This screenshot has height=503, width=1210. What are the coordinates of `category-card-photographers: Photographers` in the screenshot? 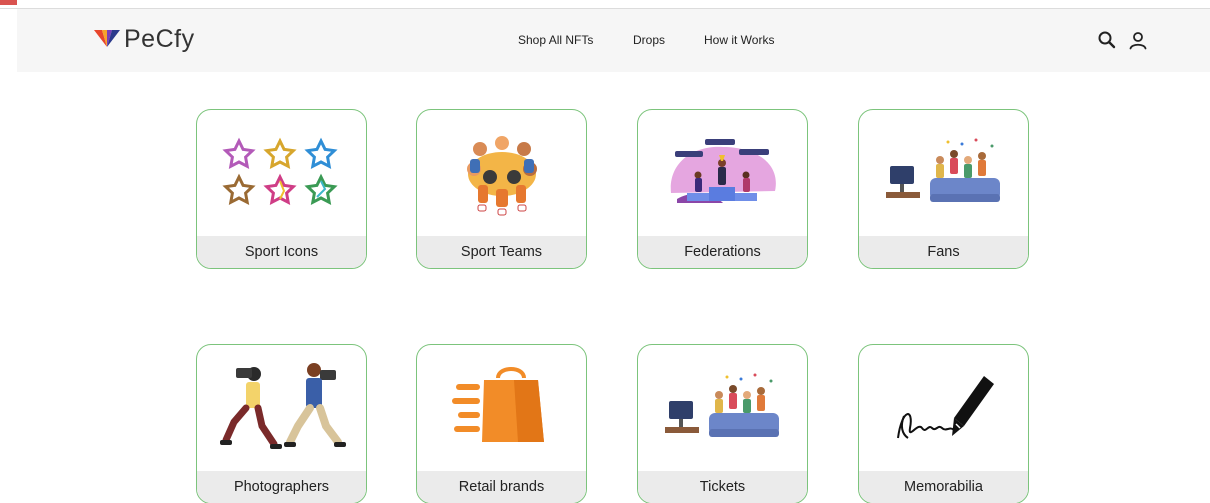 It's located at (281, 423).